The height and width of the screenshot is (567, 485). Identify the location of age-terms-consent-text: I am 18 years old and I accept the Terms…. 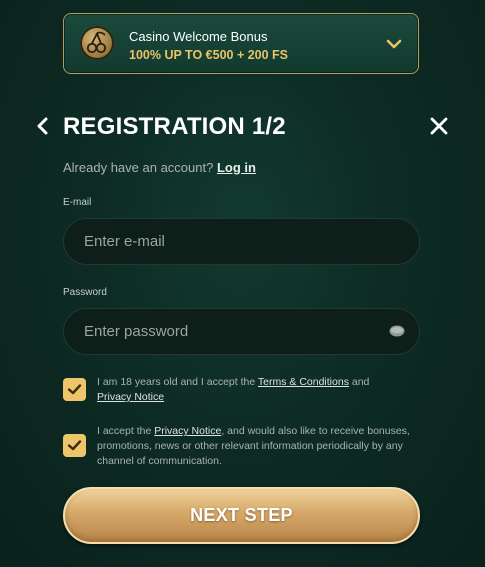
(256, 390).